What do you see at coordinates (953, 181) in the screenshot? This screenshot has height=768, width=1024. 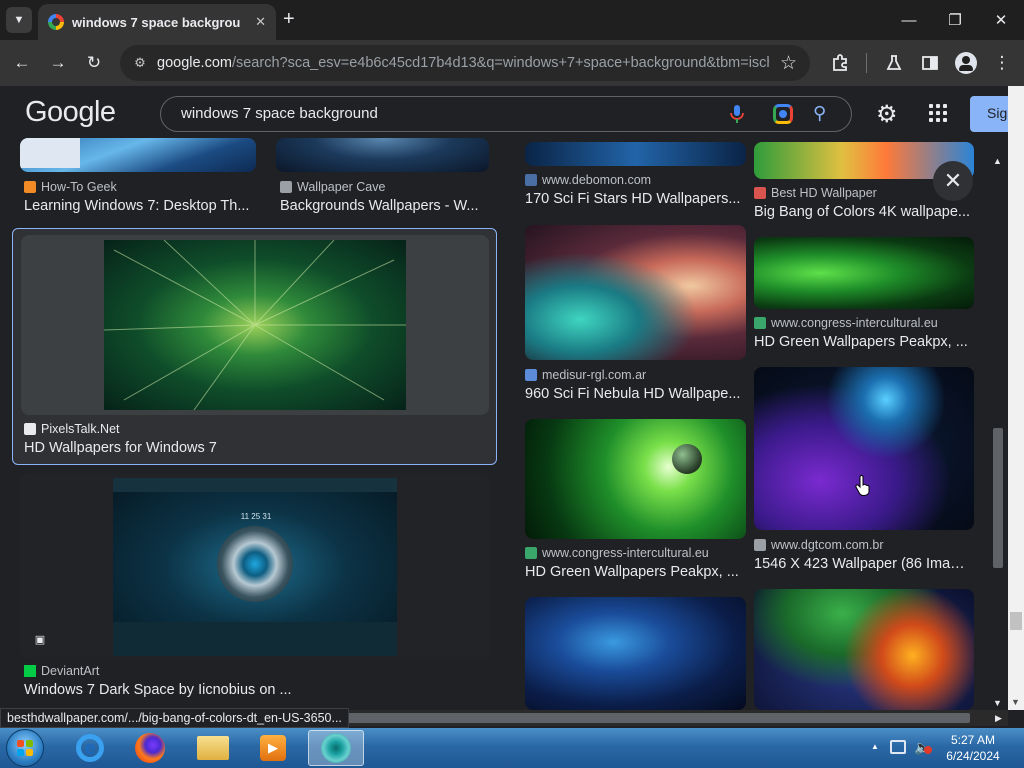 I see `close-preview-button: ✕` at bounding box center [953, 181].